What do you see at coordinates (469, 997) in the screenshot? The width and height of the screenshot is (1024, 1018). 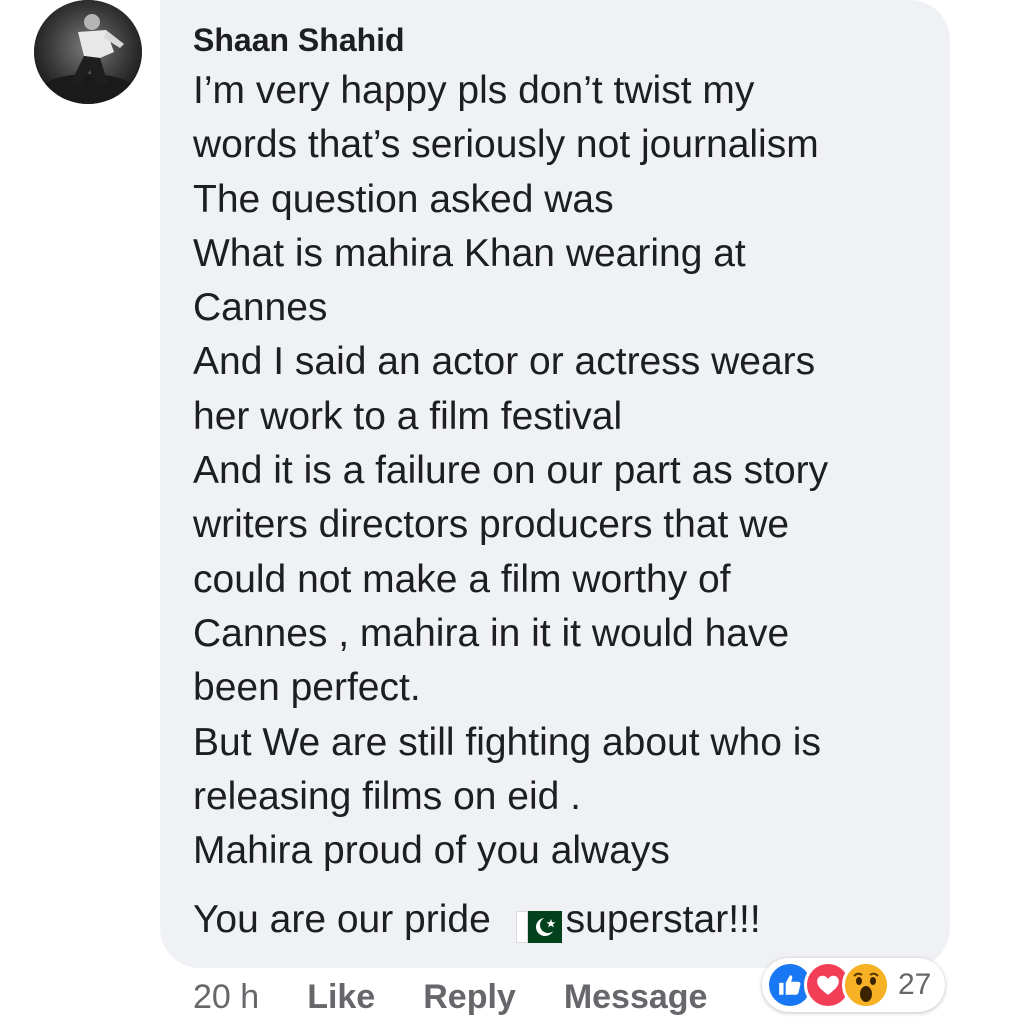 I see `reply-button: Reply` at bounding box center [469, 997].